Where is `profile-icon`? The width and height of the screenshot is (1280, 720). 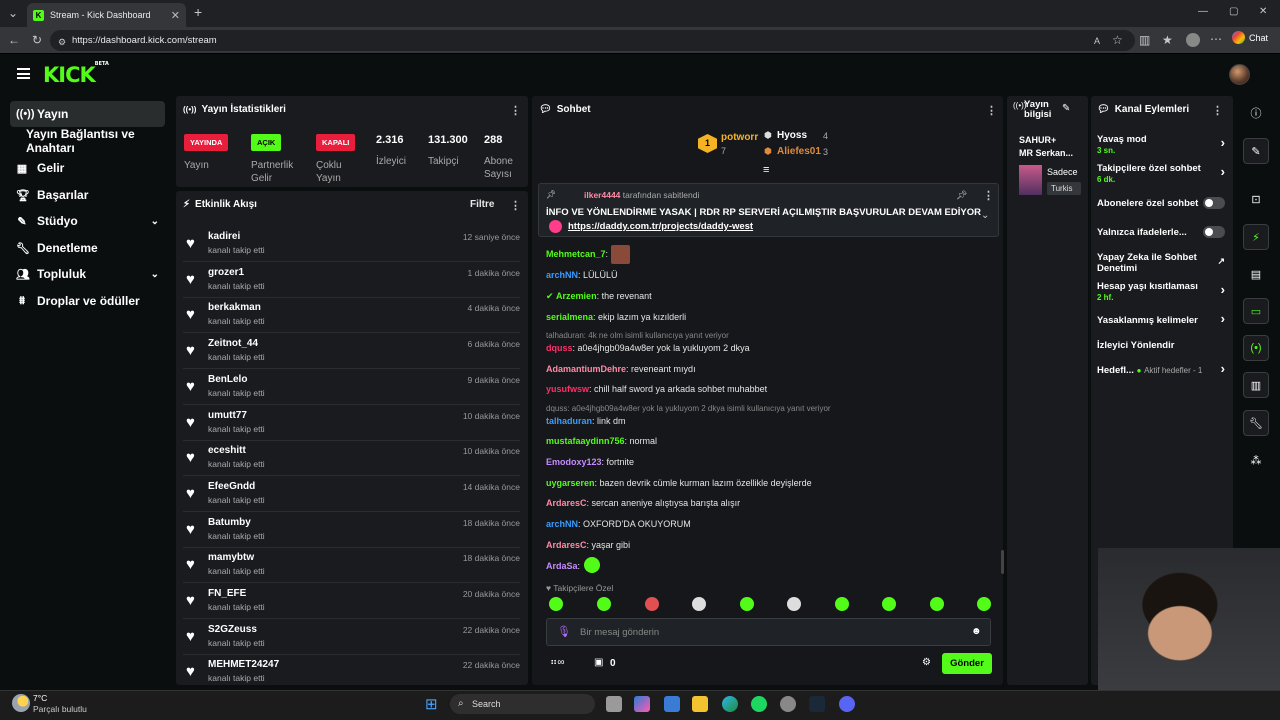 profile-icon is located at coordinates (1193, 40).